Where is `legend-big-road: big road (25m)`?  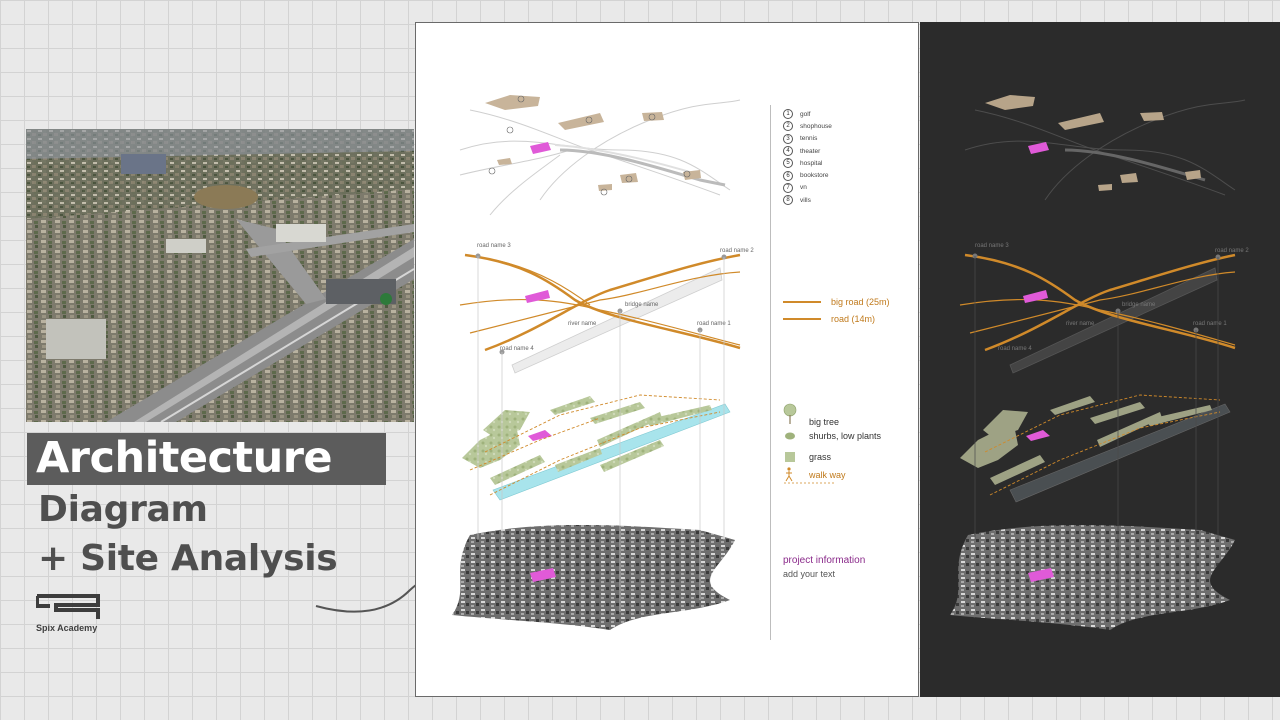
legend-big-road: big road (25m) is located at coordinates (836, 302).